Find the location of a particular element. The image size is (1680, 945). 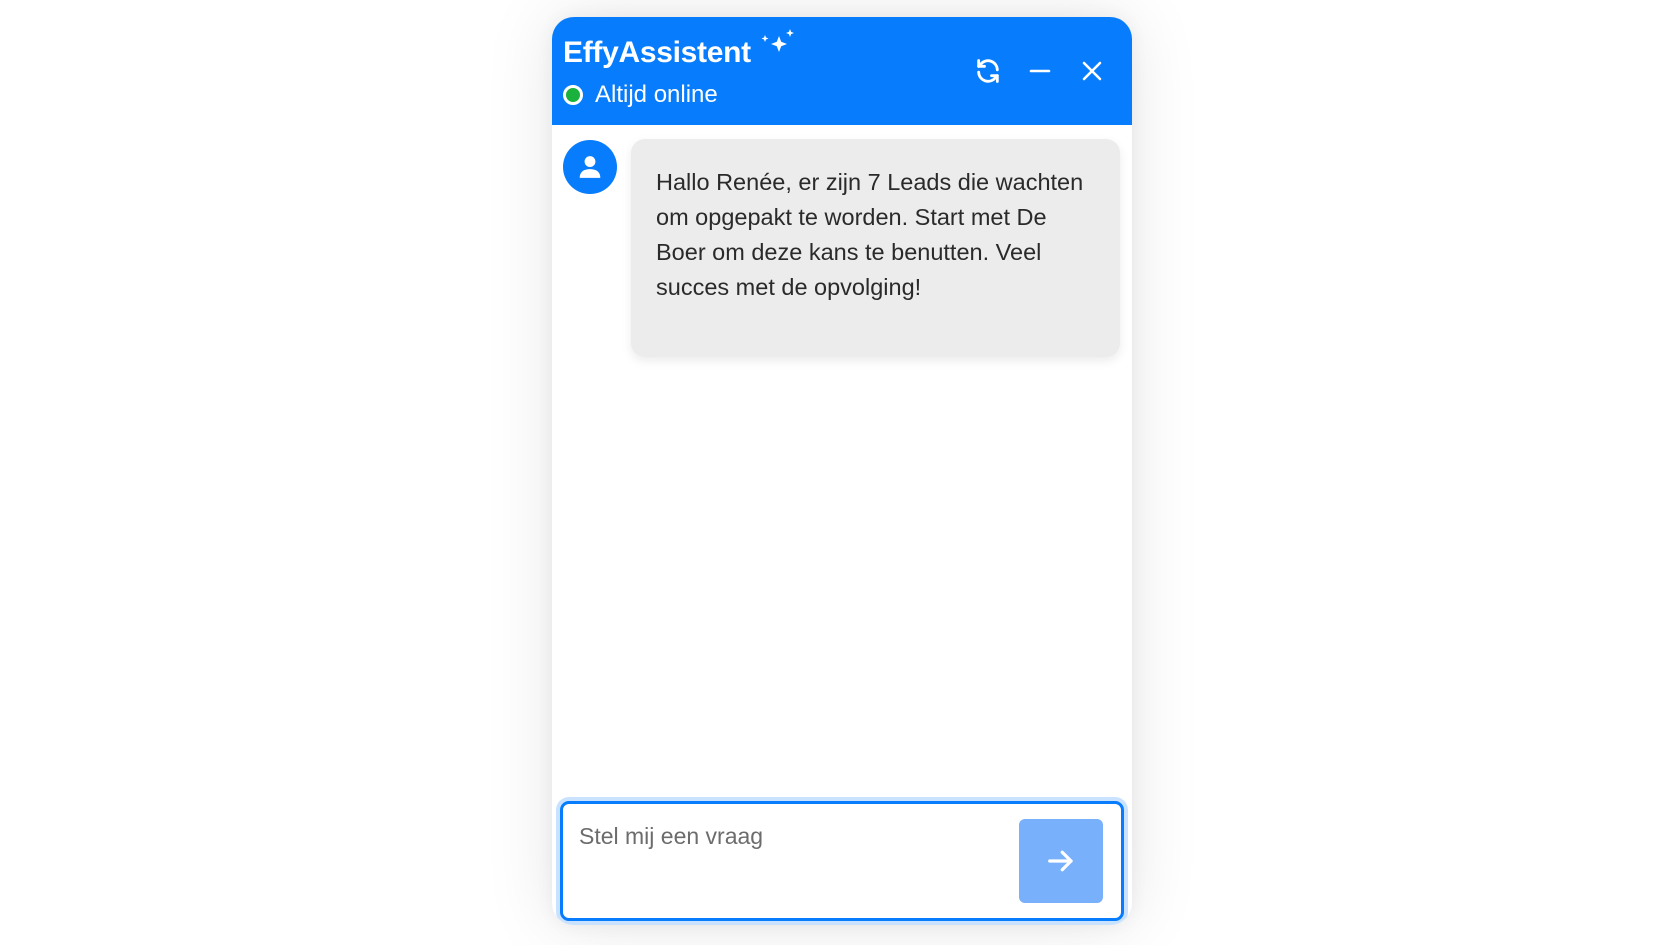

close-icon is located at coordinates (1092, 71).